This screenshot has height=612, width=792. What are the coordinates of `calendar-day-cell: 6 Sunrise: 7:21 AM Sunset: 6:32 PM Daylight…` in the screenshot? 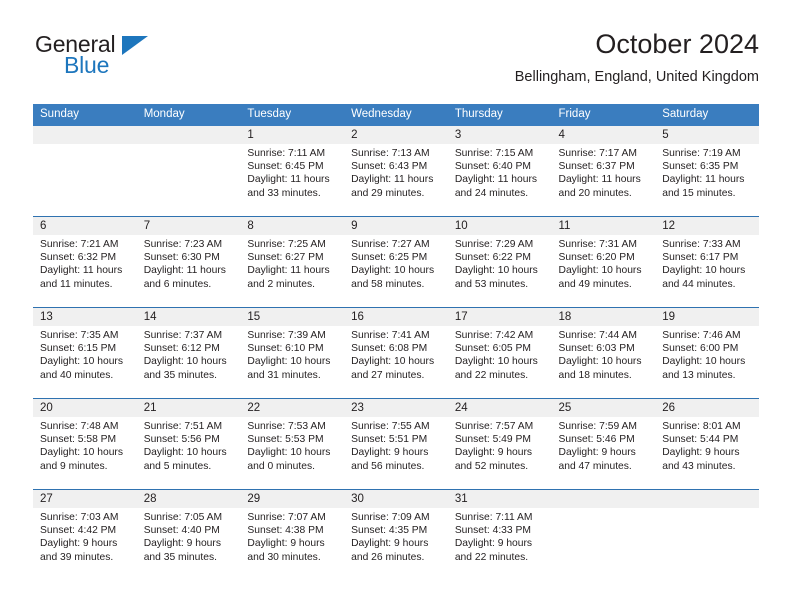 It's located at (85, 262).